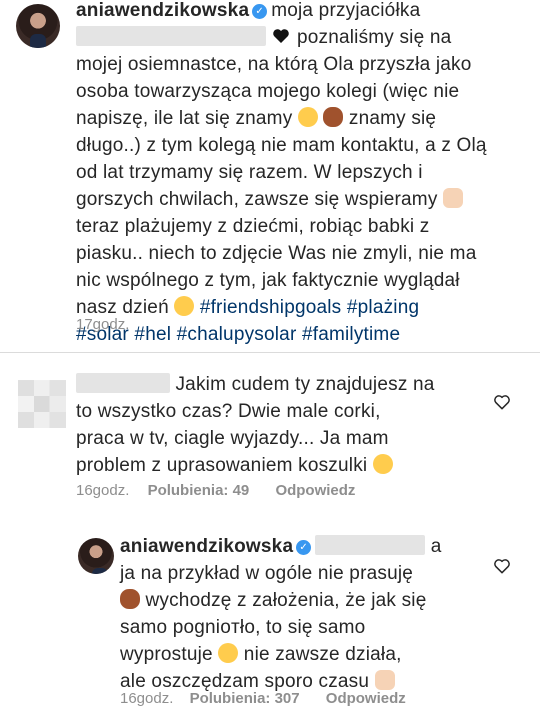 The height and width of the screenshot is (716, 540). Describe the element at coordinates (243, 627) in the screenshot. I see `reply-line: samo pognioтło, to się samo` at that location.